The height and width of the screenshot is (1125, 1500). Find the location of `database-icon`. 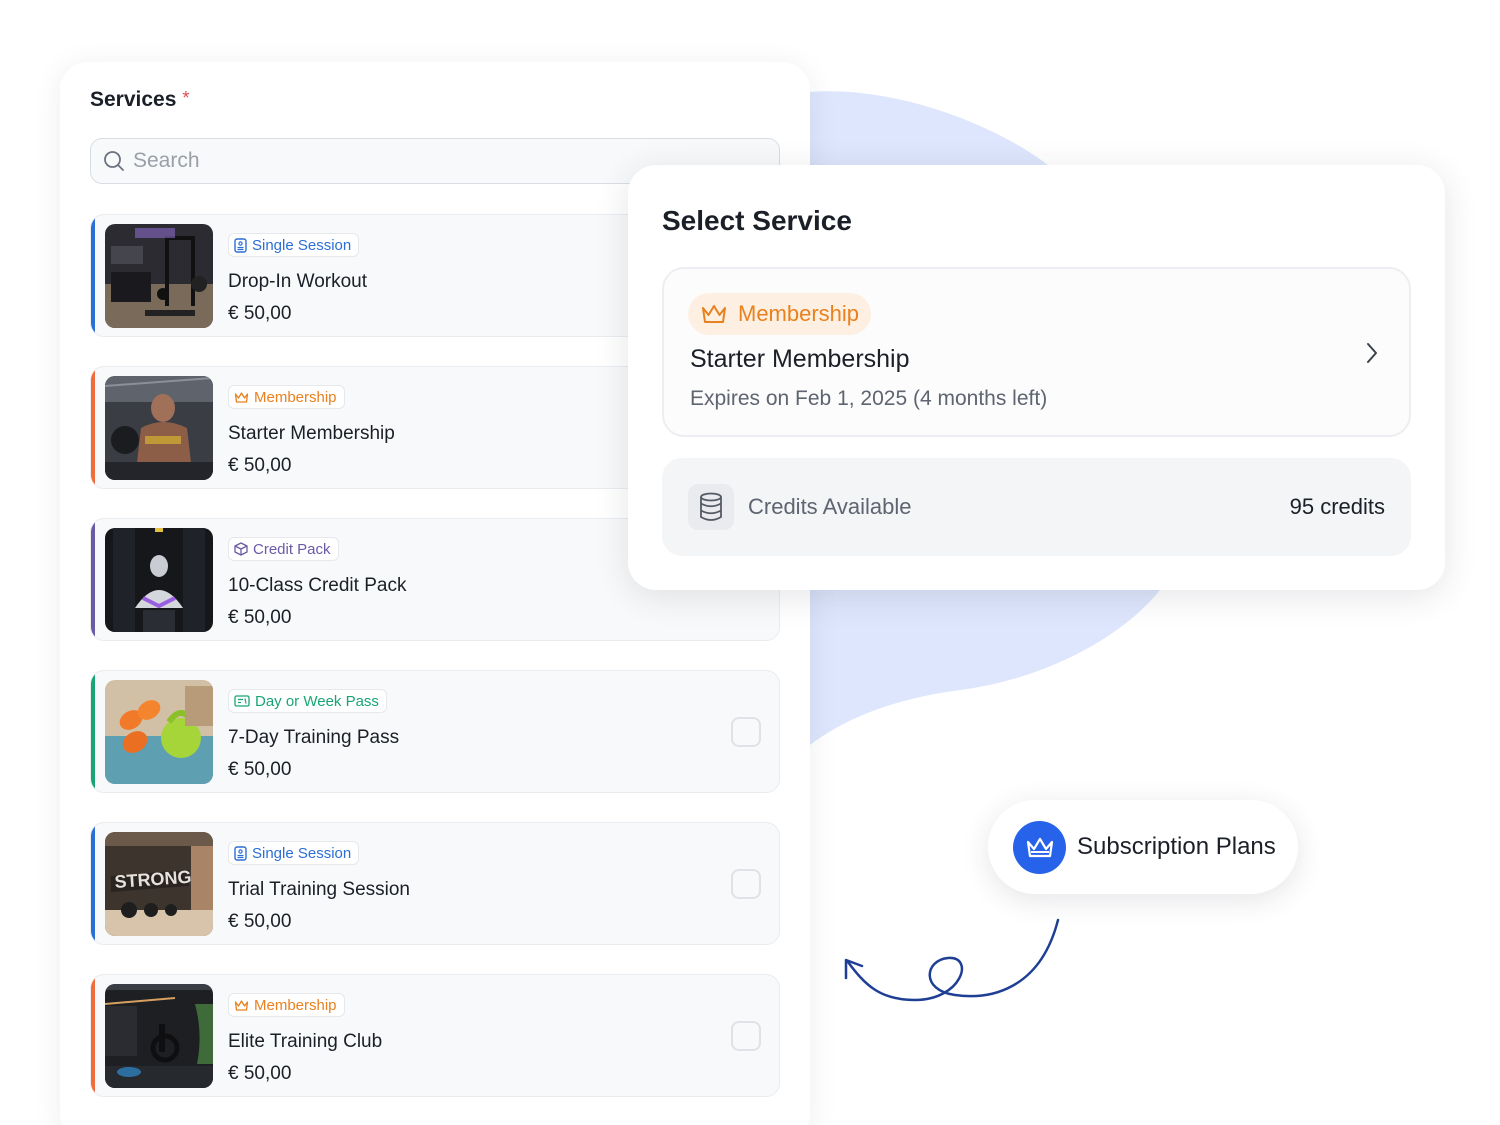

database-icon is located at coordinates (711, 507).